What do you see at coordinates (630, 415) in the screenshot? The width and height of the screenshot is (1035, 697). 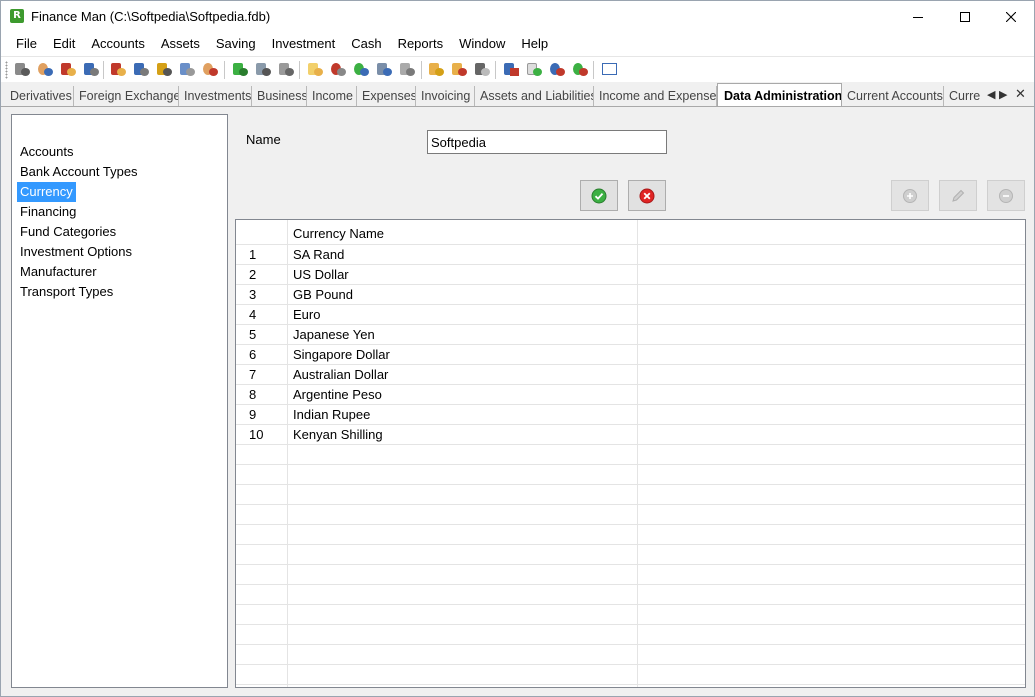 I see `table-row: 9 Indian Rupee` at bounding box center [630, 415].